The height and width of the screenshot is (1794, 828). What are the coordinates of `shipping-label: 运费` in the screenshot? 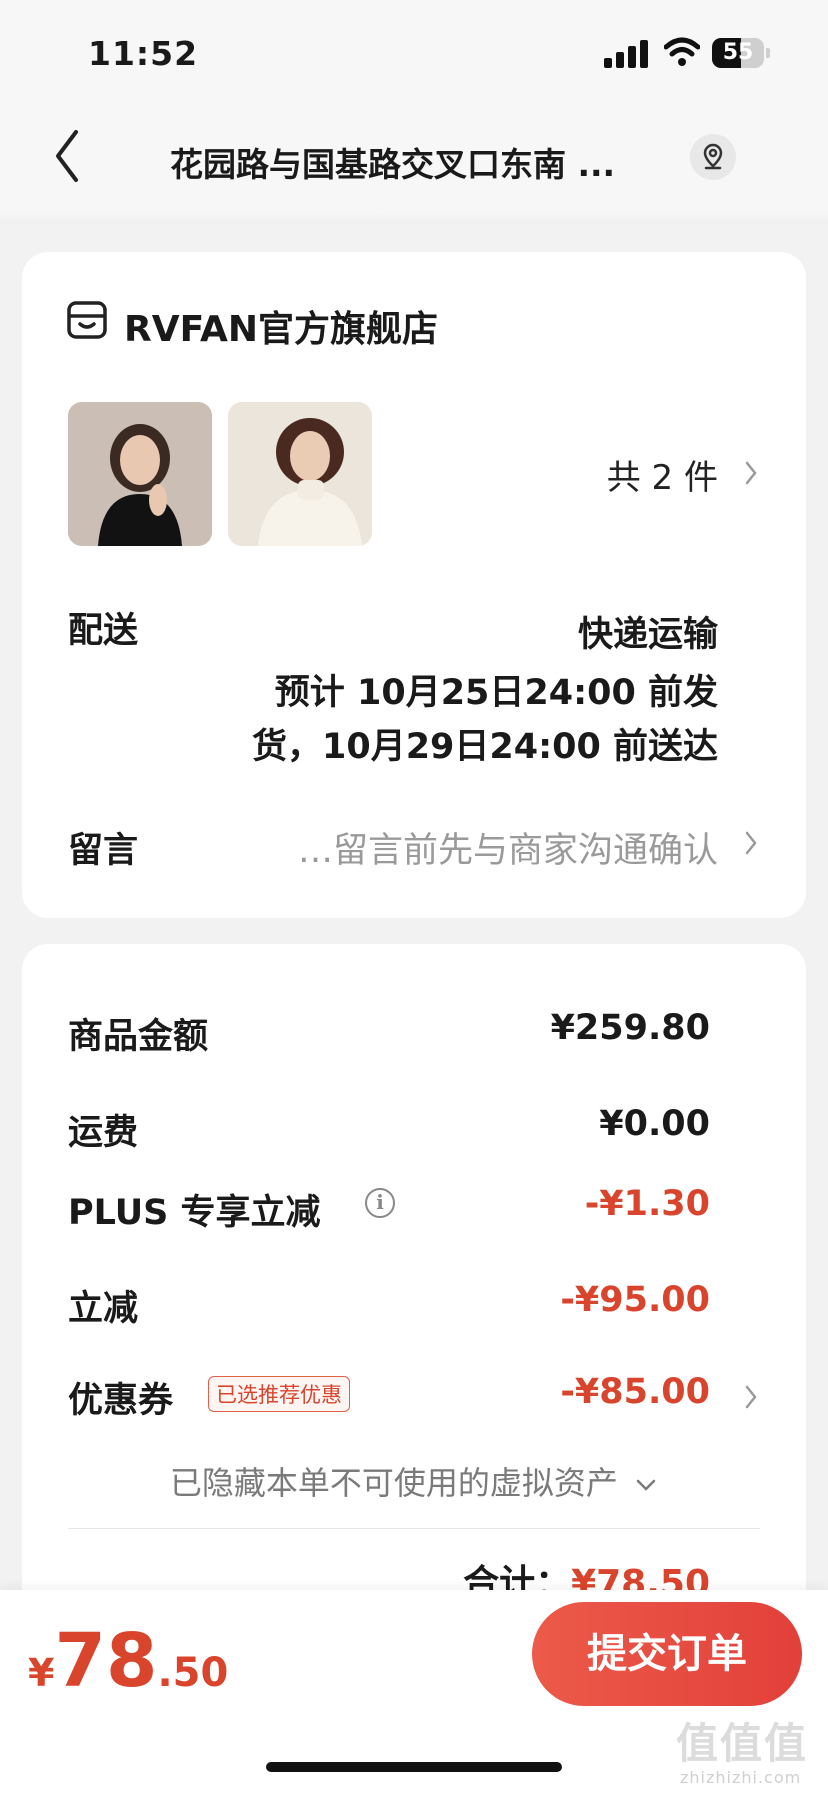 It's located at (103, 1133).